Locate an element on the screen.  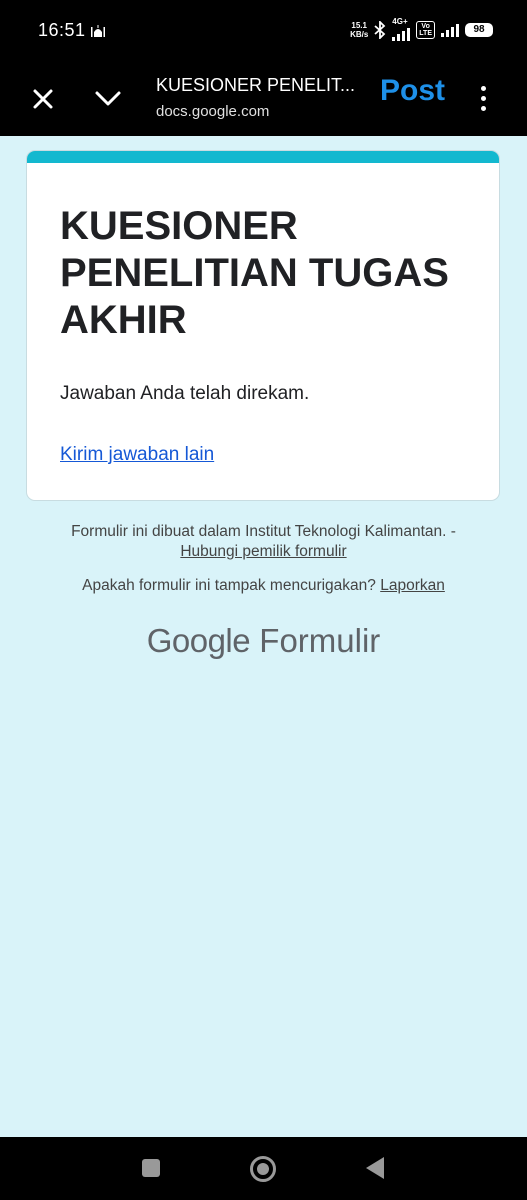
google-forms-logo: Google Formulir is located at coordinates (263, 641).